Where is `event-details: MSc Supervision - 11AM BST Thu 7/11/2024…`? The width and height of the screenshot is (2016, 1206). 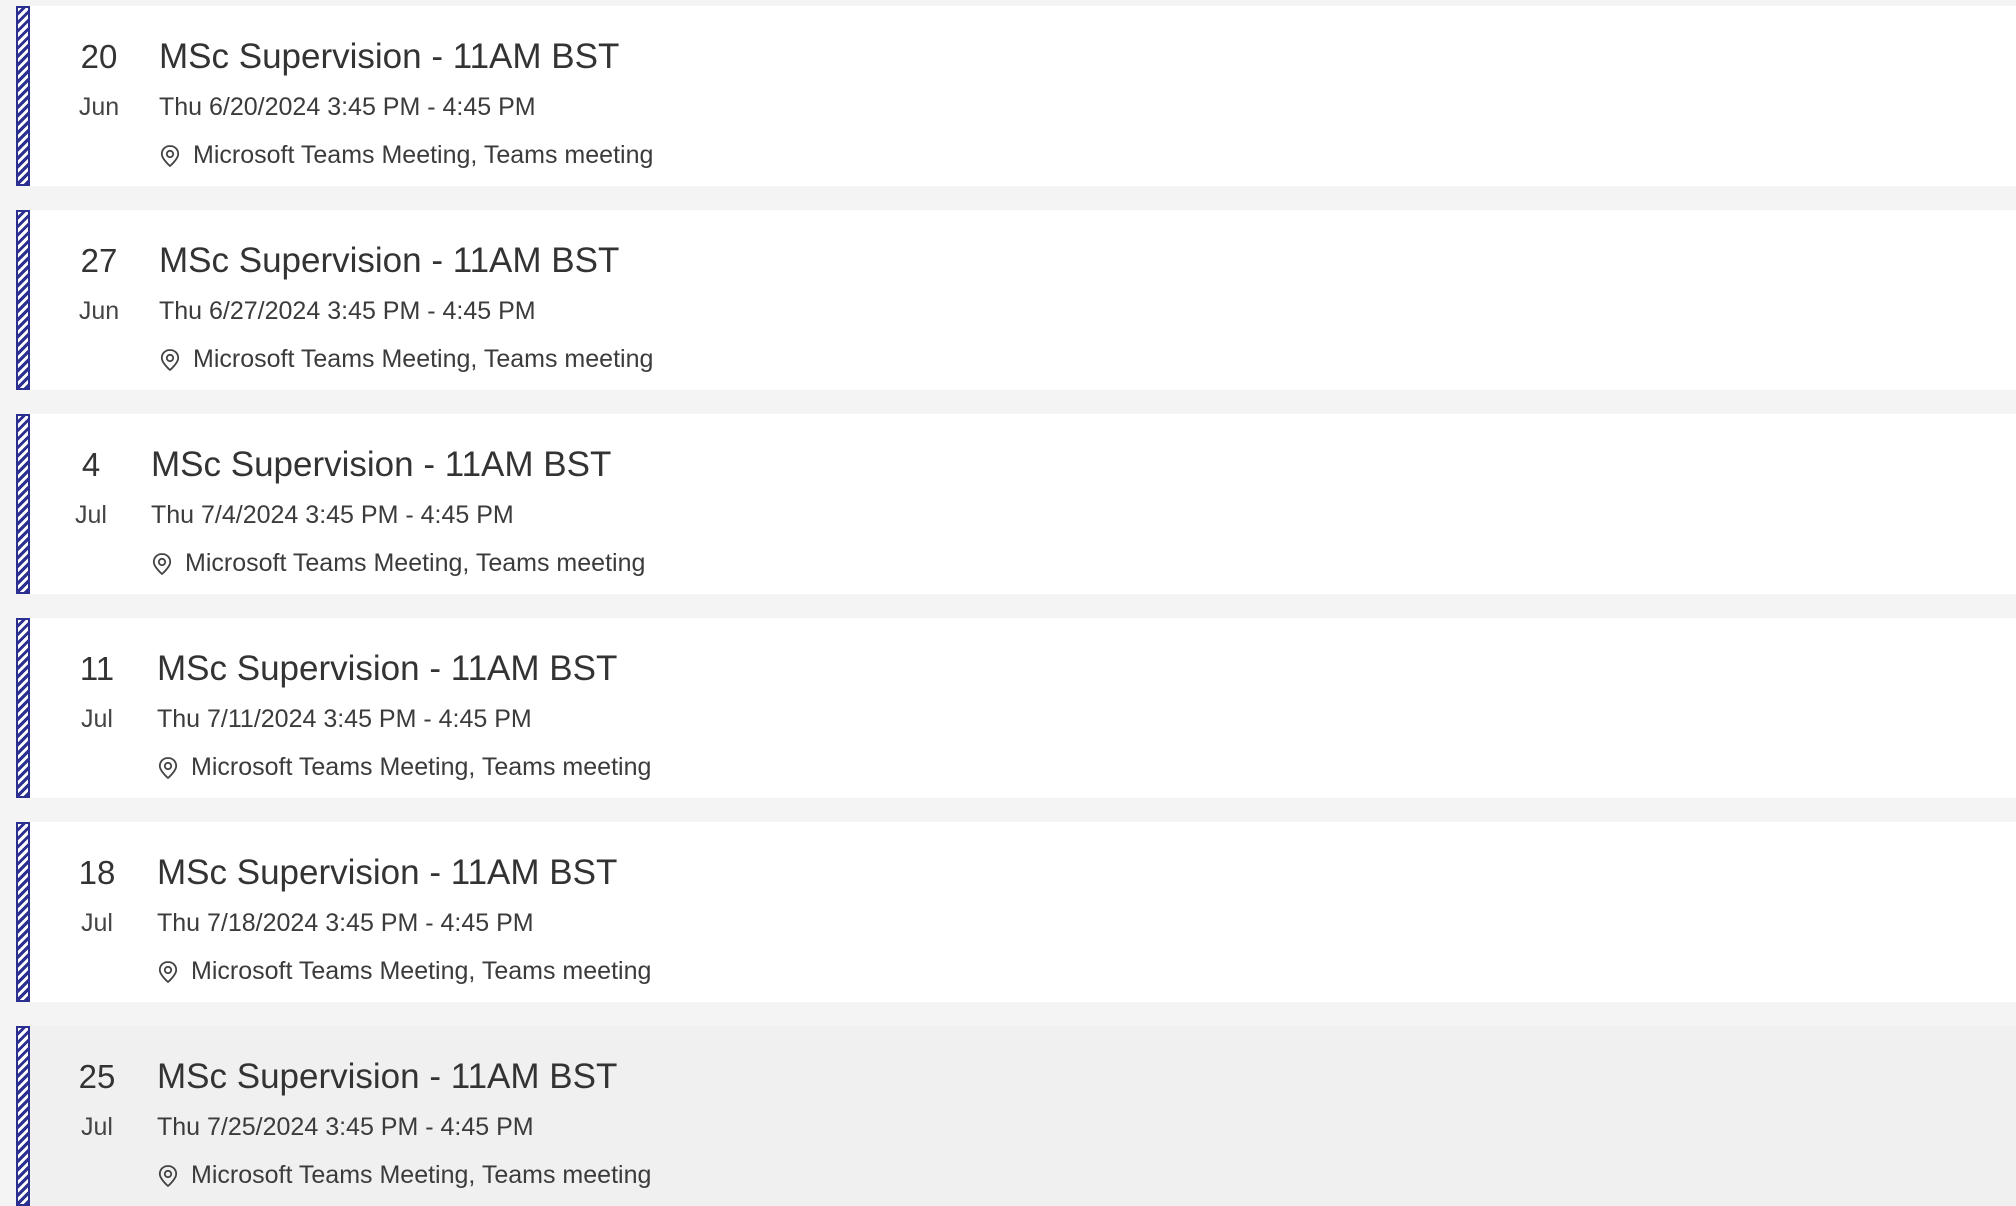 event-details: MSc Supervision - 11AM BST Thu 7/11/2024… is located at coordinates (1086, 714).